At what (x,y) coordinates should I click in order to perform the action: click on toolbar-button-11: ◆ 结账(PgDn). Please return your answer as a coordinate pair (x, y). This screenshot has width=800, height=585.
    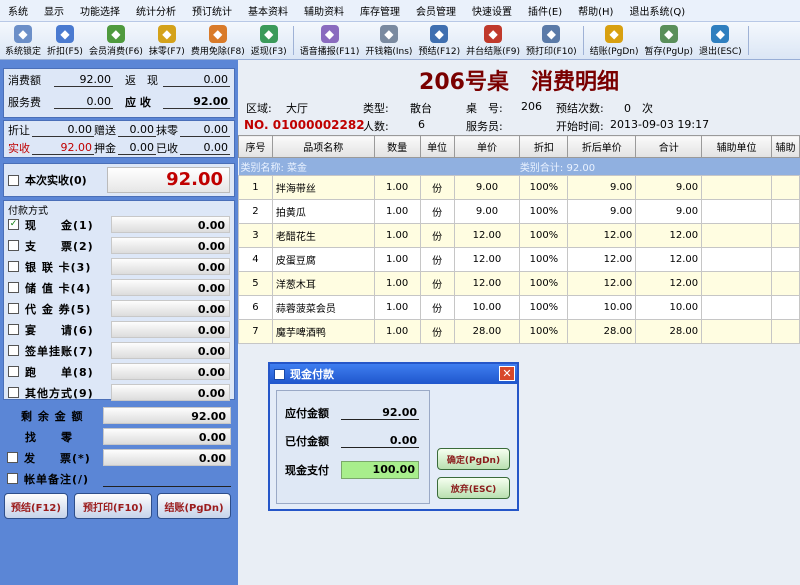
    Looking at the image, I should click on (614, 40).